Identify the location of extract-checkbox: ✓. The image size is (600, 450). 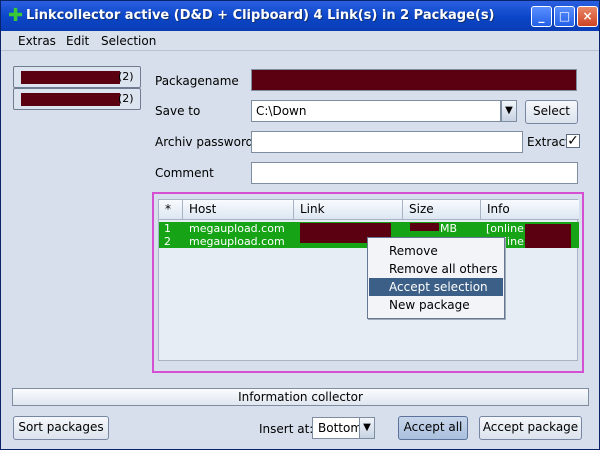
(573, 141).